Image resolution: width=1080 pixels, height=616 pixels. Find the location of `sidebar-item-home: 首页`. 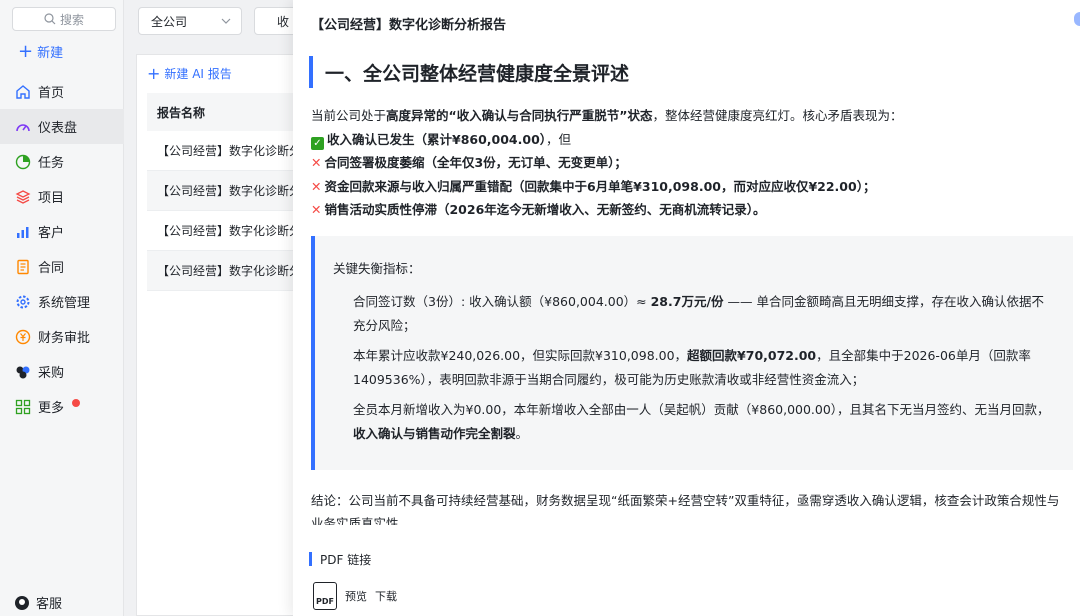

sidebar-item-home: 首页 is located at coordinates (62, 91).